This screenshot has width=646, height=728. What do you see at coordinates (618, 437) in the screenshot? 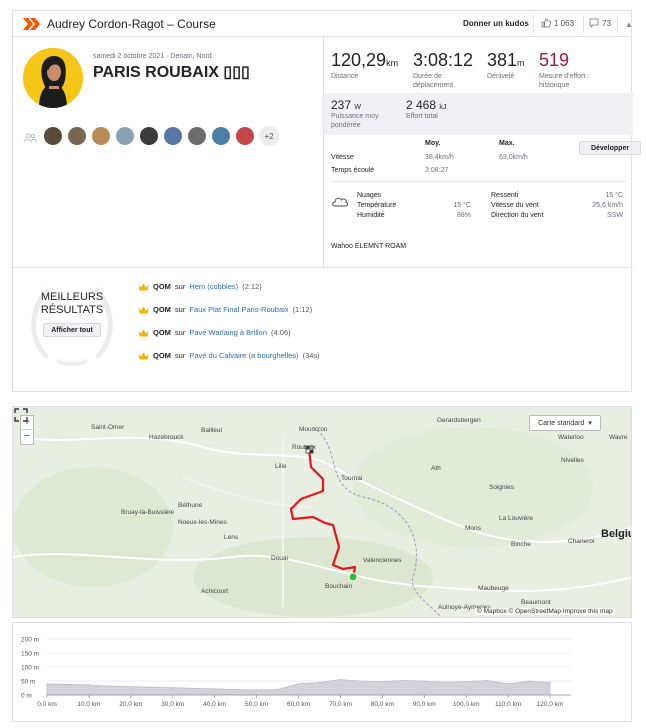
I see `map-city-label: Wavre` at bounding box center [618, 437].